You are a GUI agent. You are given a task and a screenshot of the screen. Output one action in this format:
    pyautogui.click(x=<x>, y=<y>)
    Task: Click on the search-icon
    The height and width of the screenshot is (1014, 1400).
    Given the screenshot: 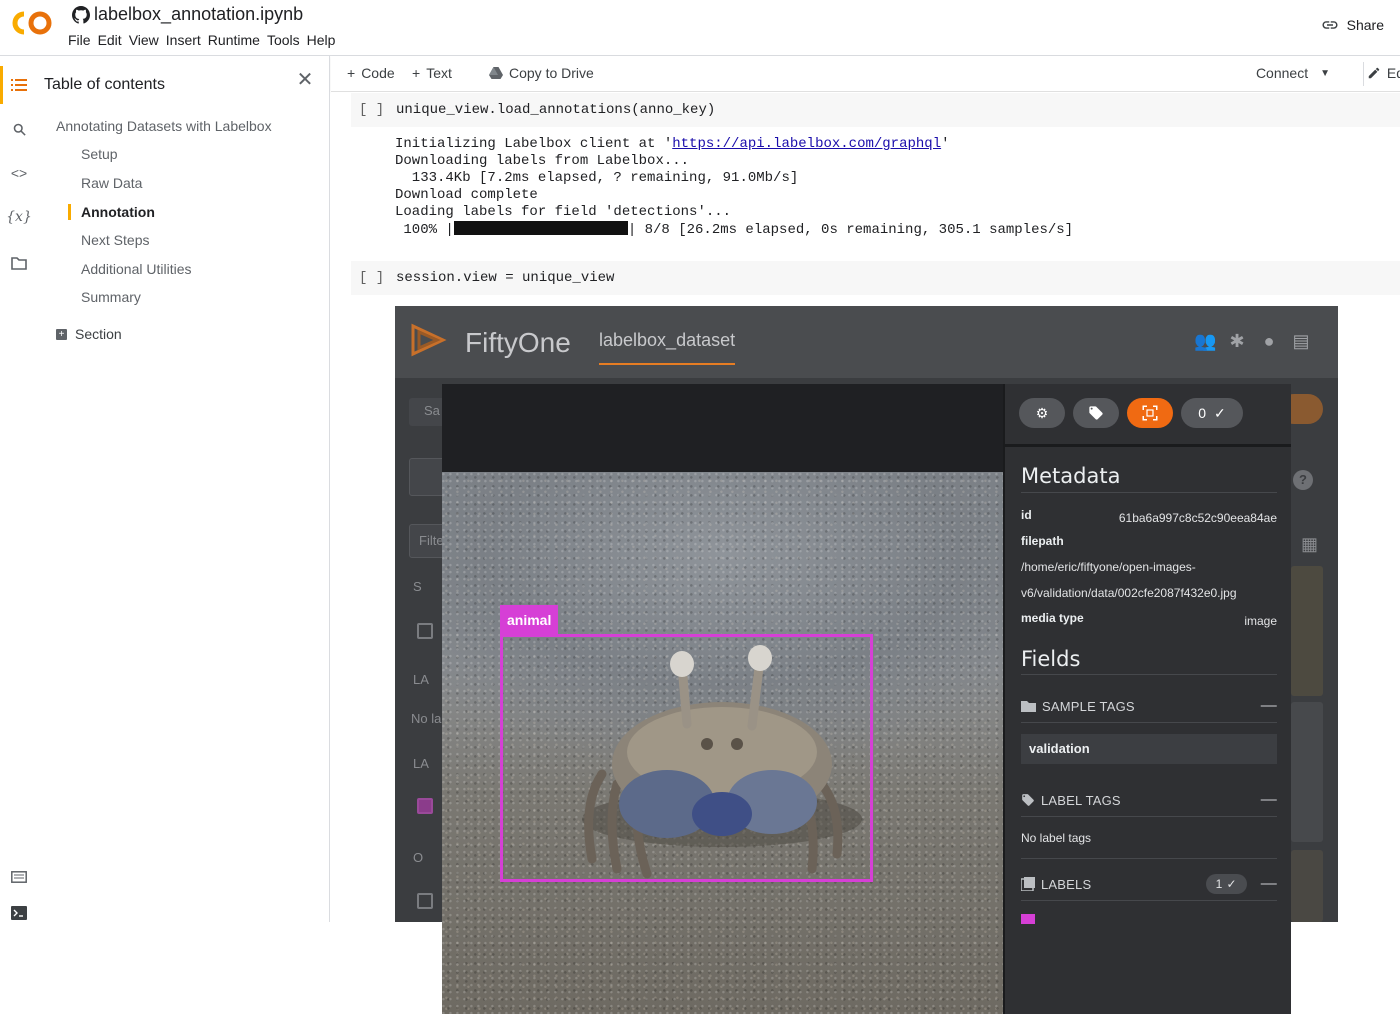 What is the action you would take?
    pyautogui.click(x=19, y=129)
    